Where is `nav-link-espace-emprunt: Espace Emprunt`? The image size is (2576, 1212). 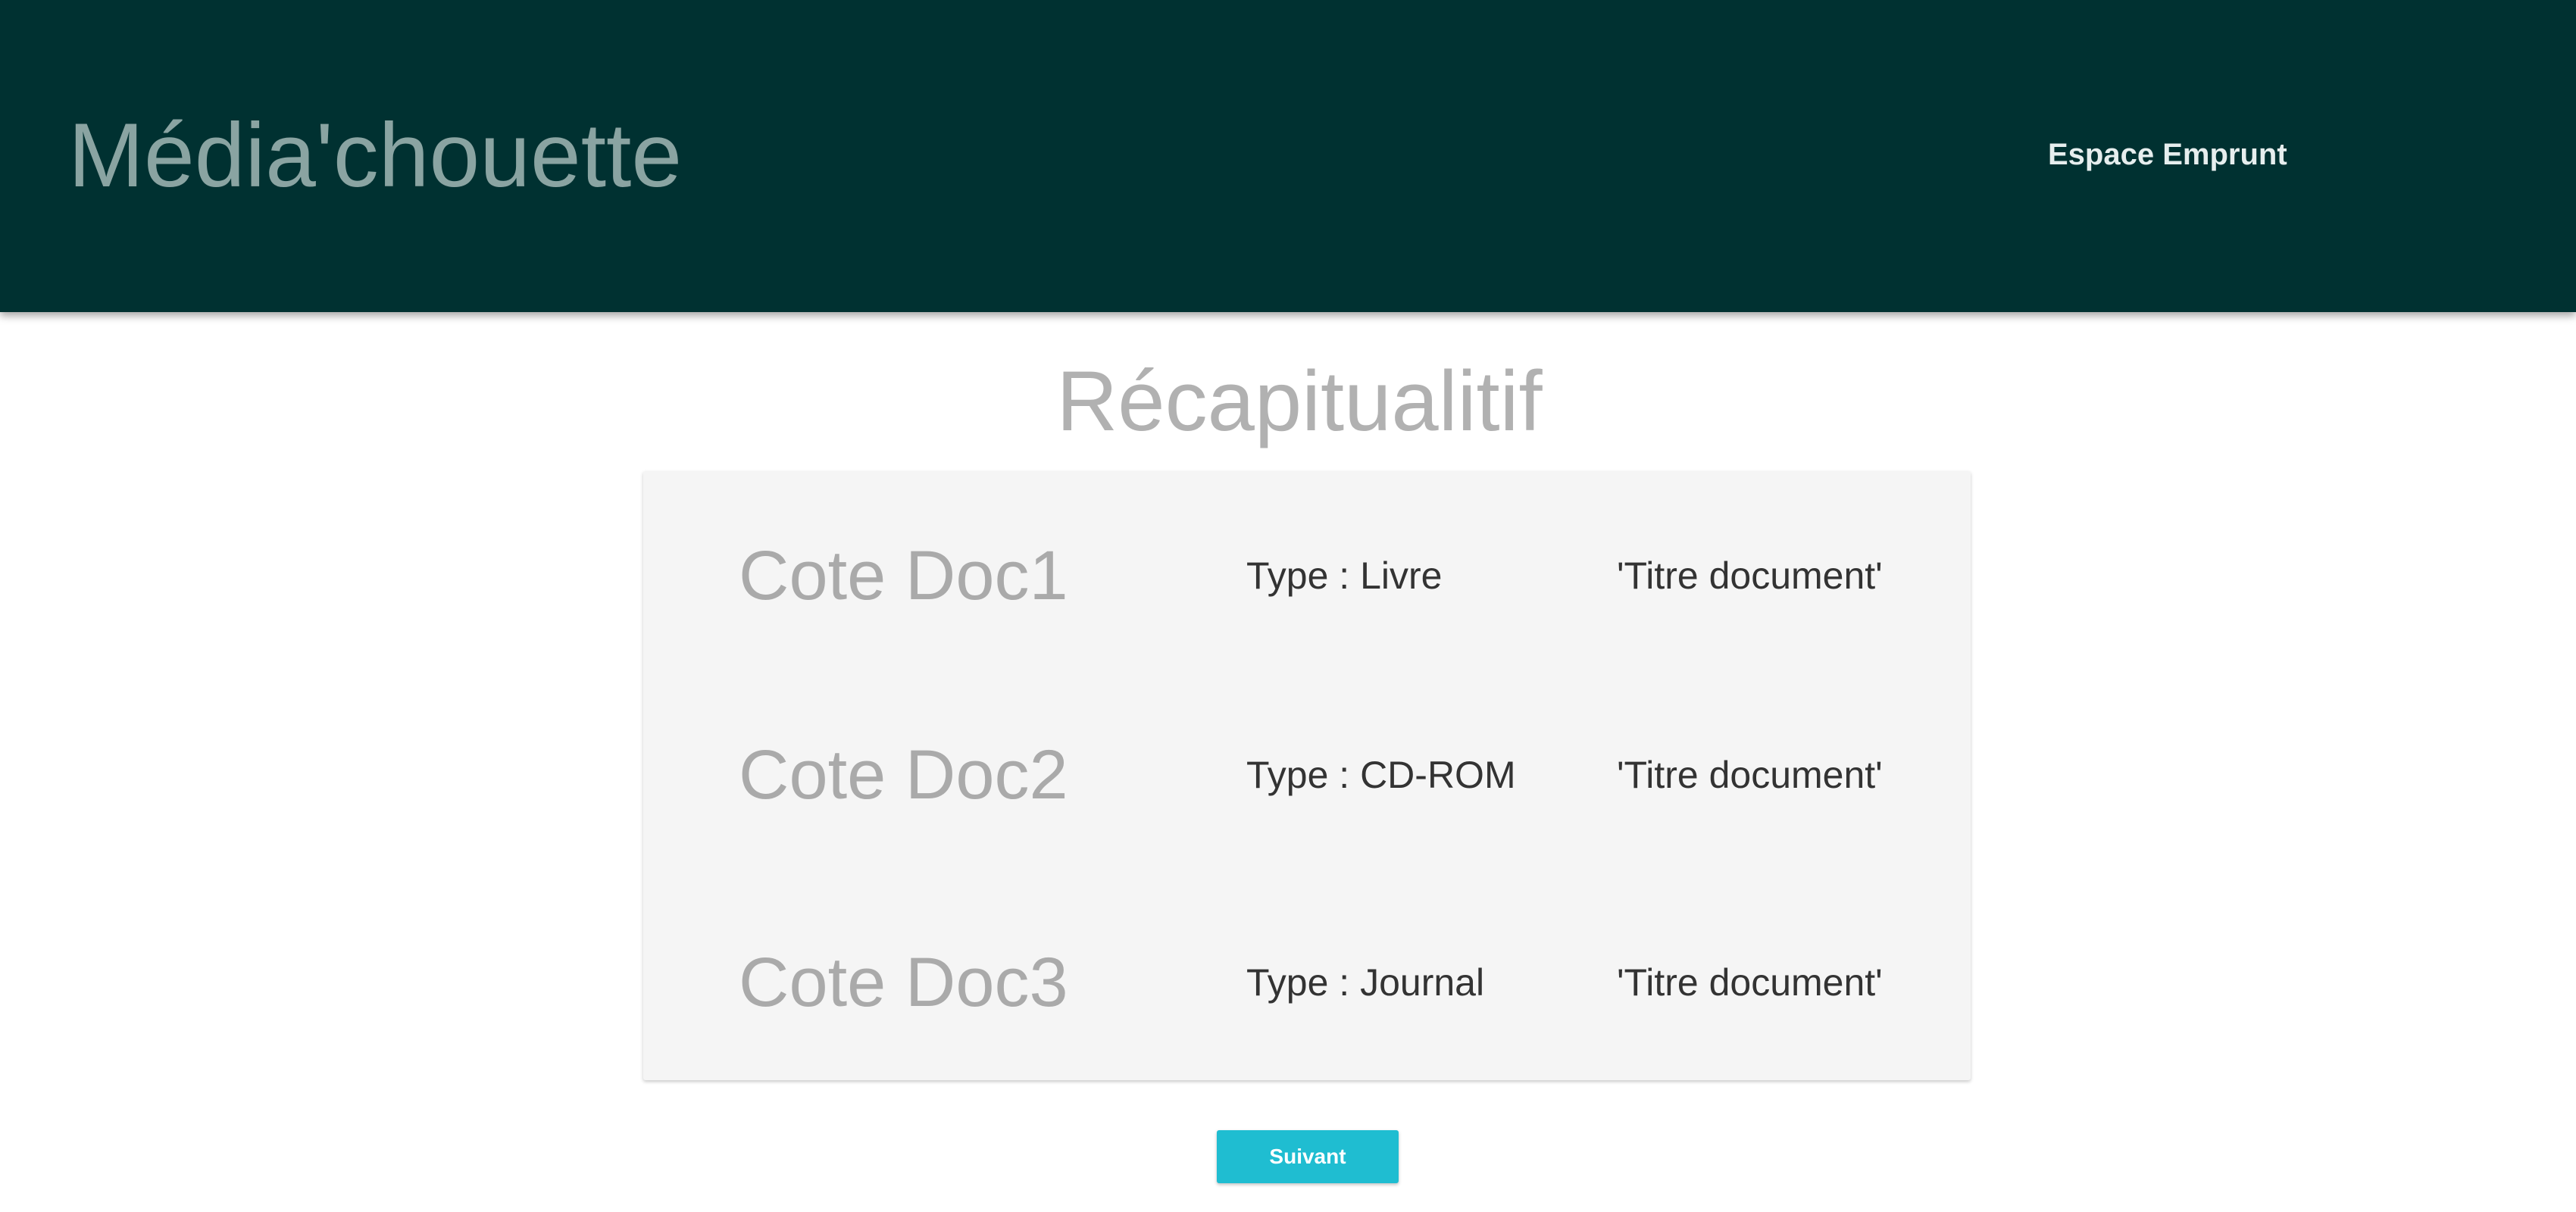
nav-link-espace-emprunt: Espace Emprunt is located at coordinates (2167, 154).